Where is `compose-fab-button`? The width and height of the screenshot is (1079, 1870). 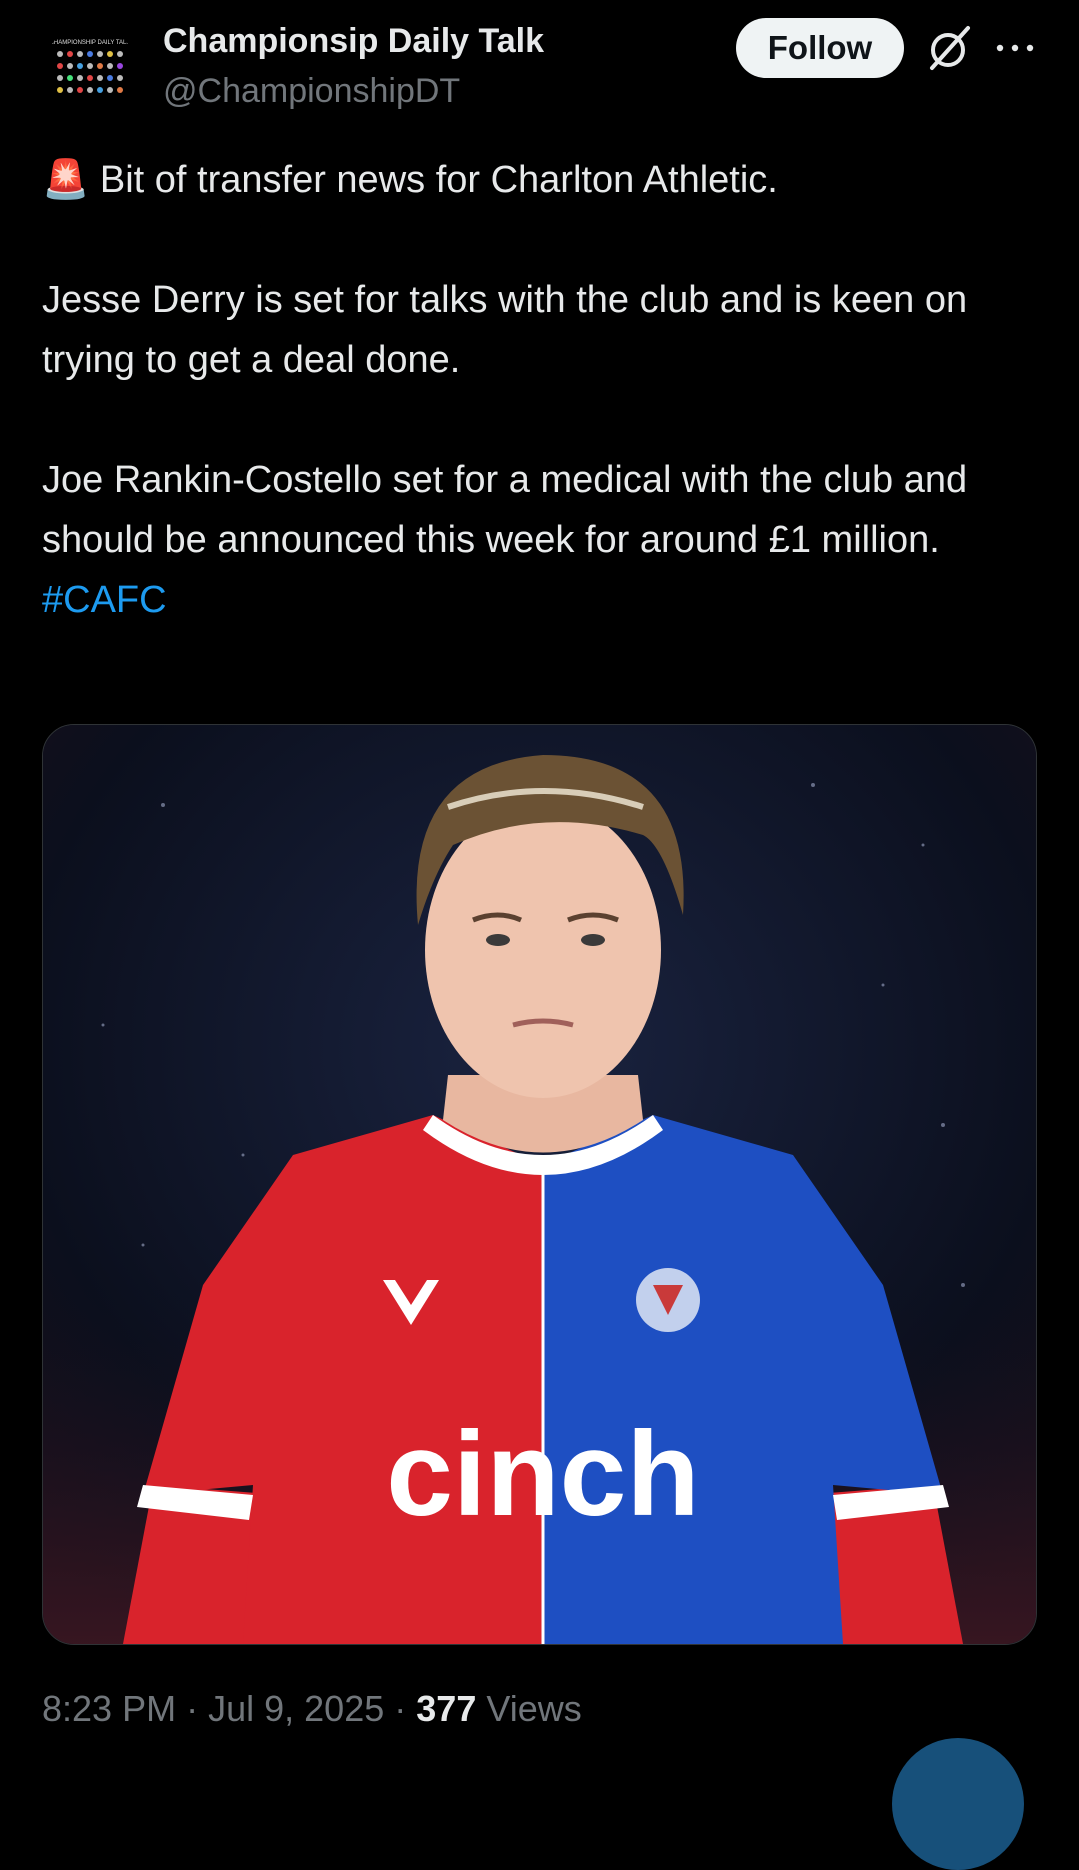
compose-fab-button is located at coordinates (958, 1804).